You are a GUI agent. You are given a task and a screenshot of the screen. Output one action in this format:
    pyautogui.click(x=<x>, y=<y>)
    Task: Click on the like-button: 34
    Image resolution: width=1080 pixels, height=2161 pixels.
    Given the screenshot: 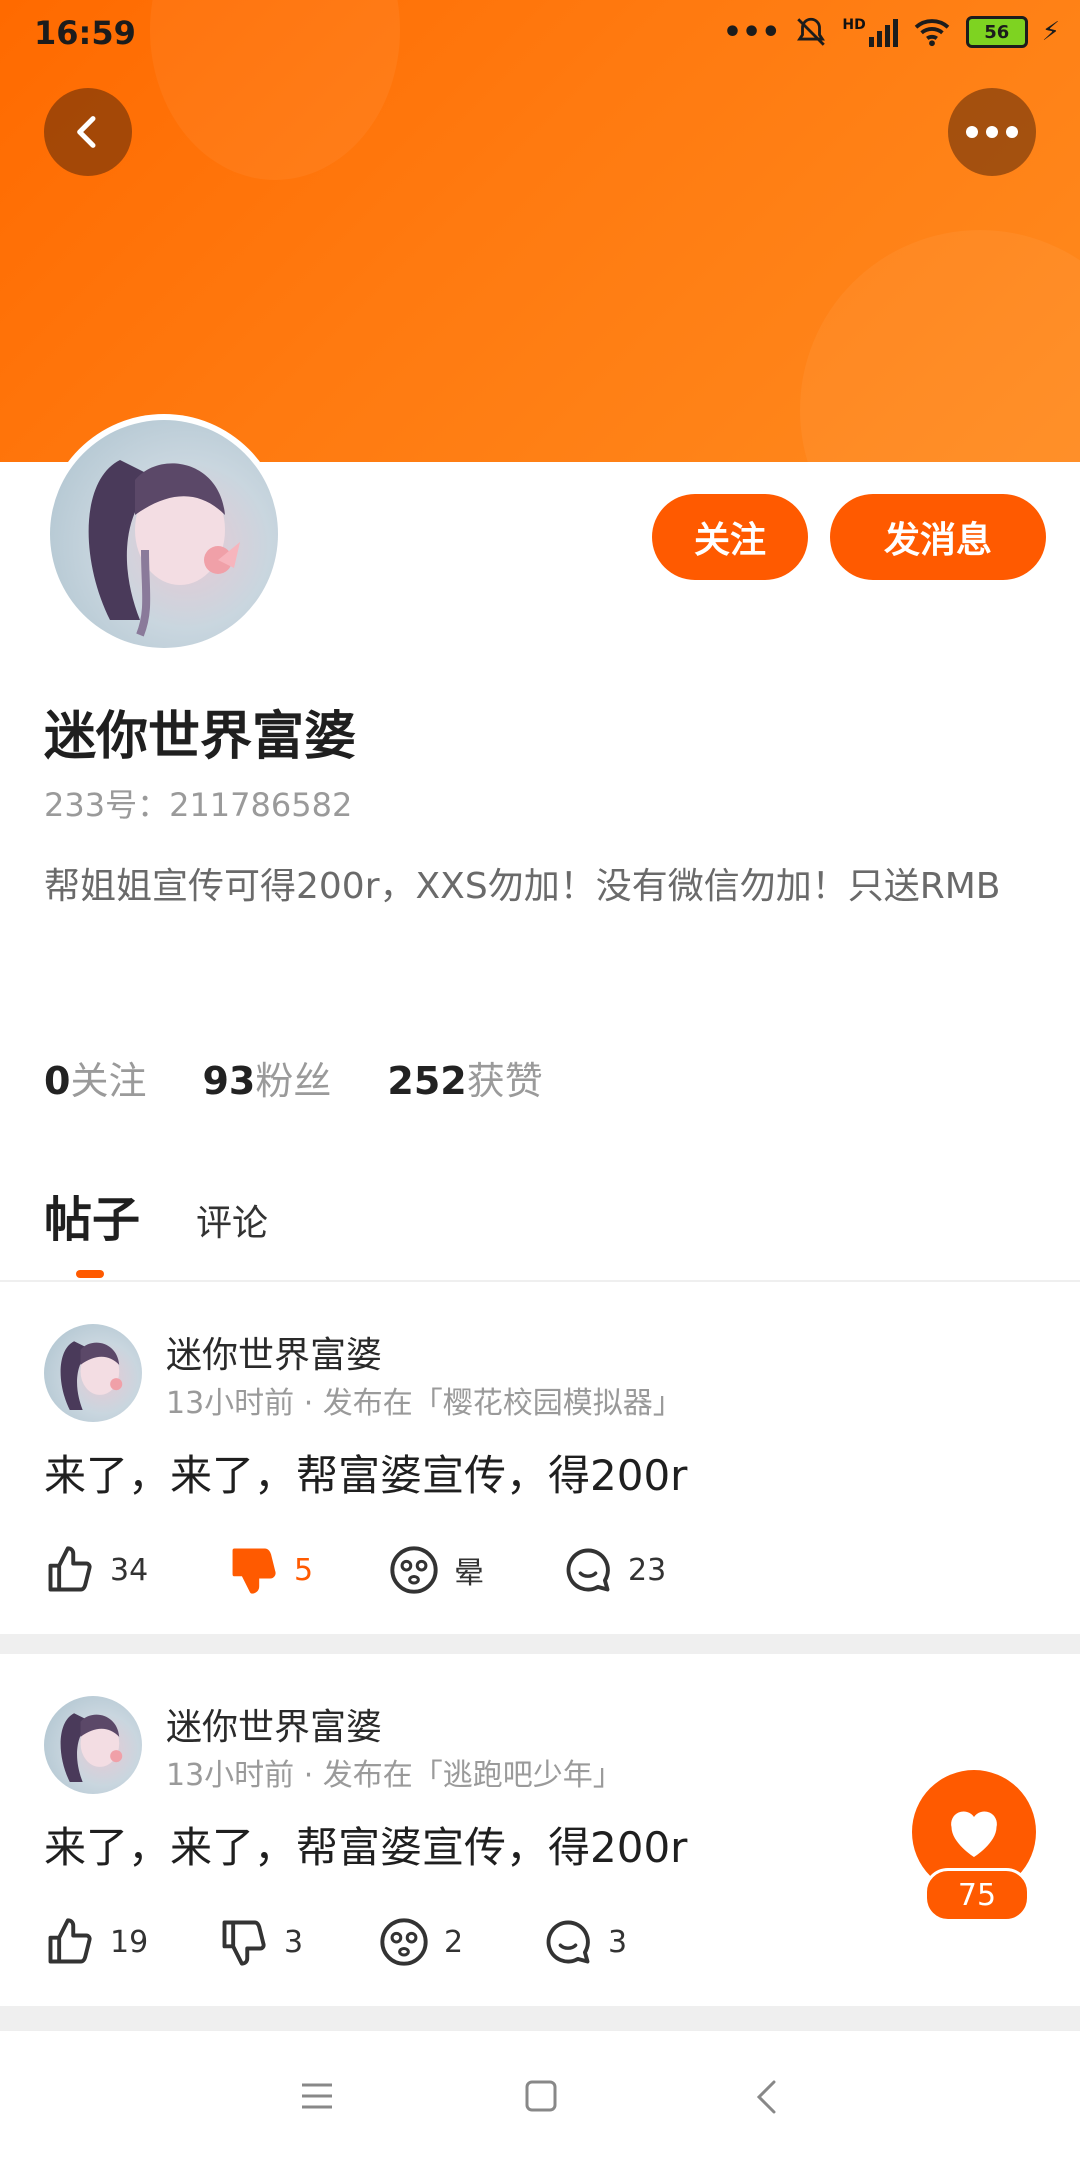 What is the action you would take?
    pyautogui.click(x=136, y=1570)
    